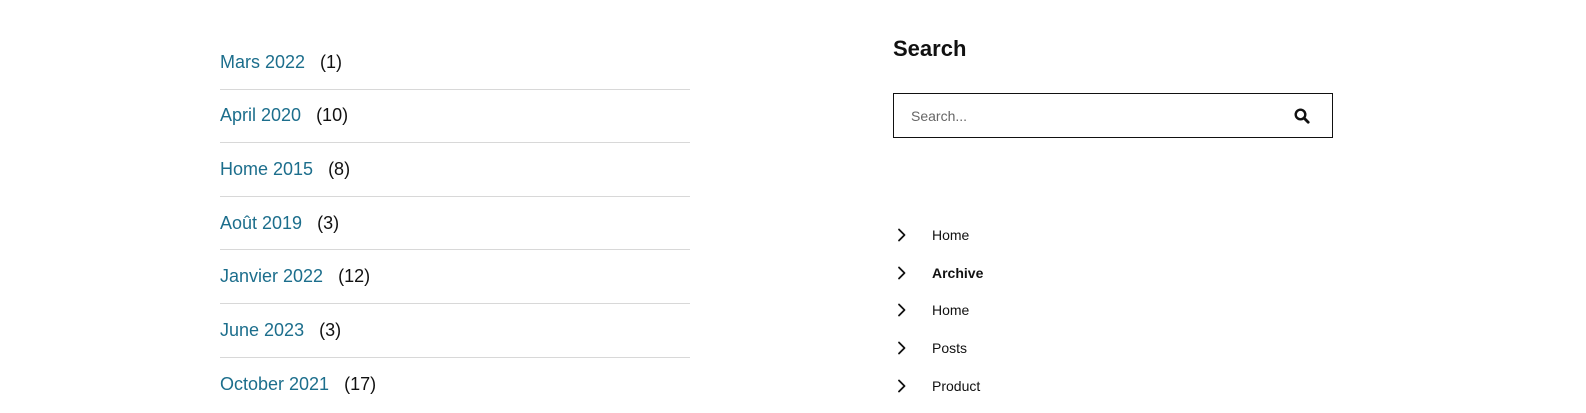 This screenshot has height=413, width=1586. Describe the element at coordinates (262, 330) in the screenshot. I see `archive-link: June 2023` at that location.